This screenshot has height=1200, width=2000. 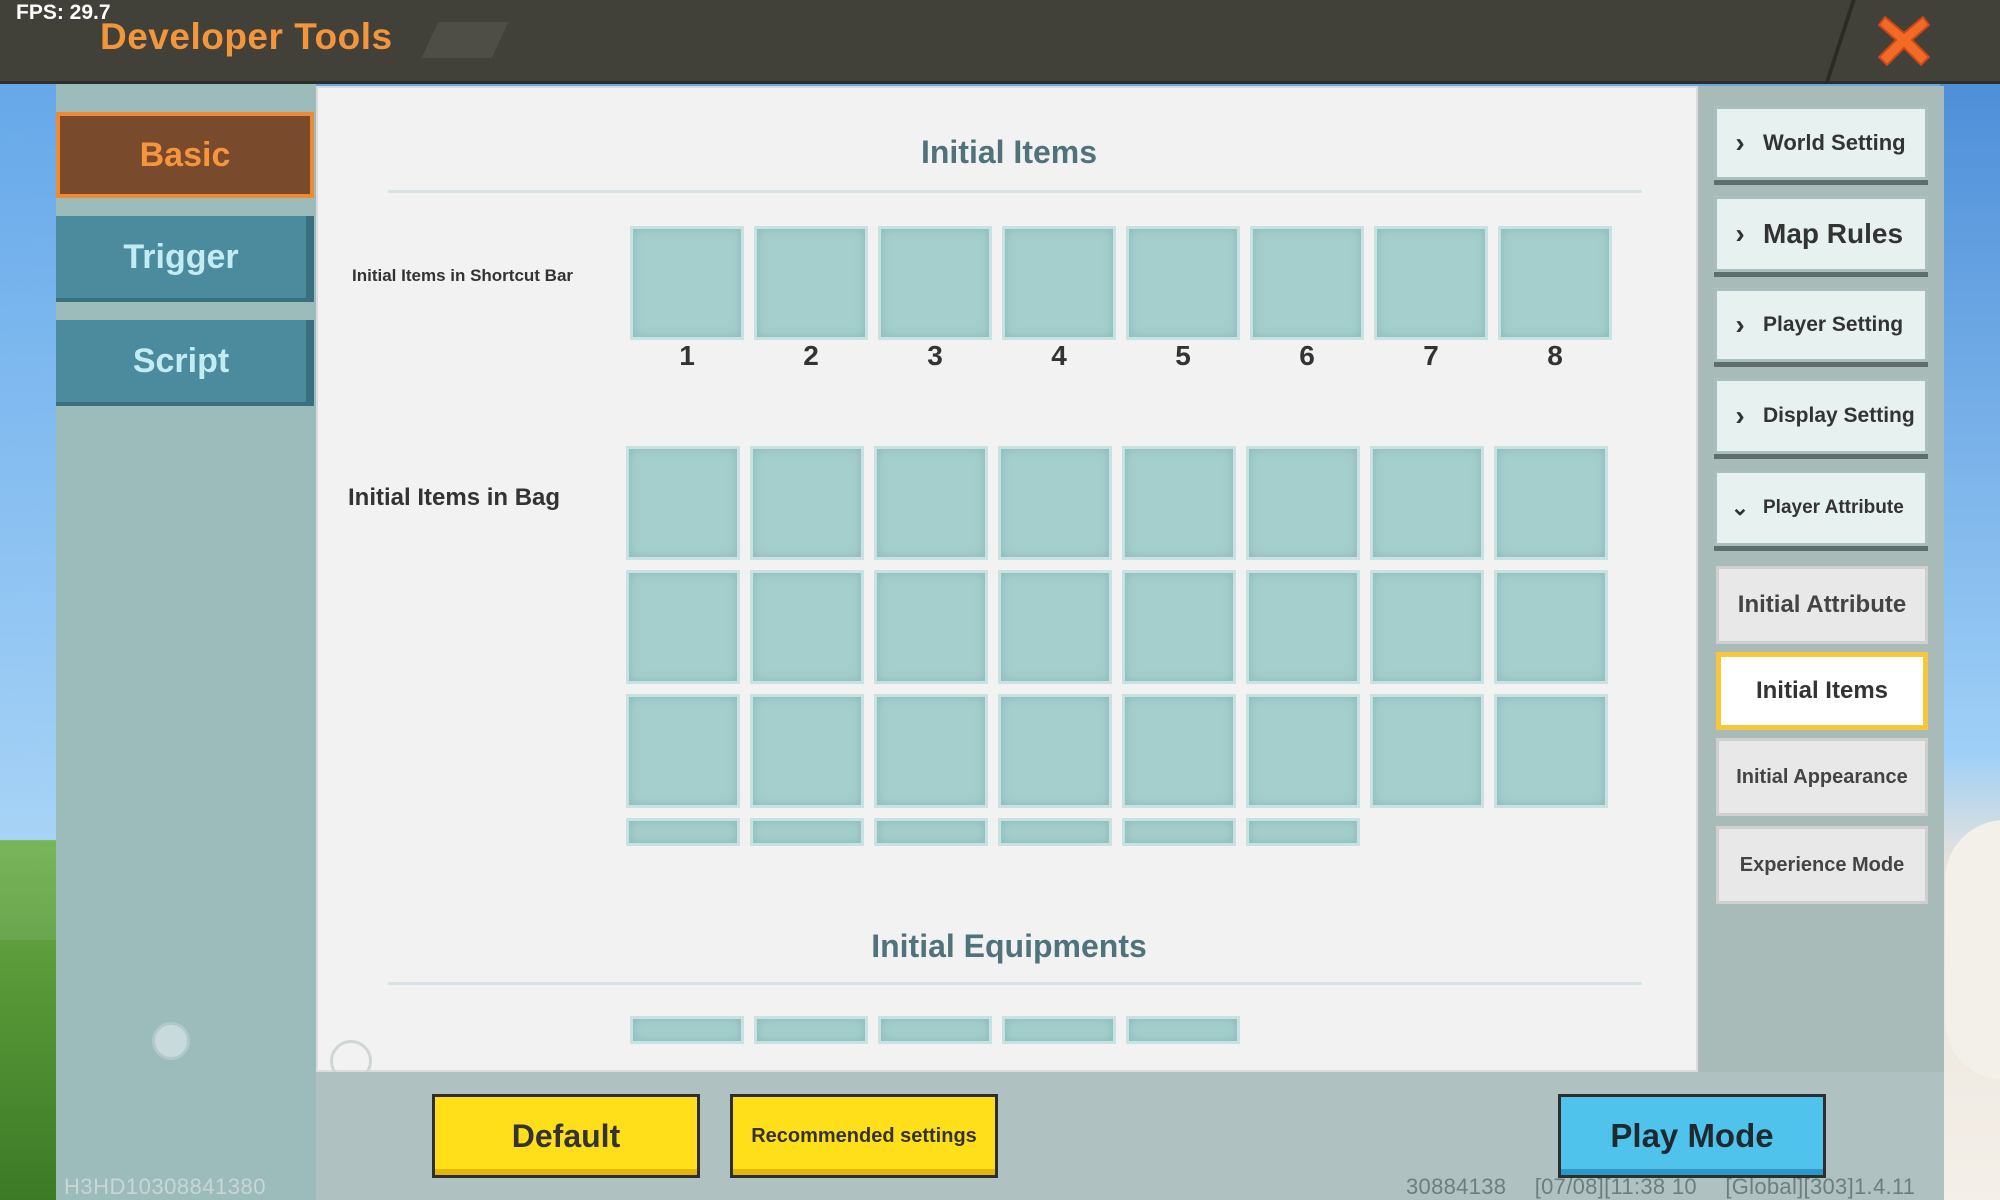 What do you see at coordinates (185, 155) in the screenshot?
I see `tab-basic: Basic` at bounding box center [185, 155].